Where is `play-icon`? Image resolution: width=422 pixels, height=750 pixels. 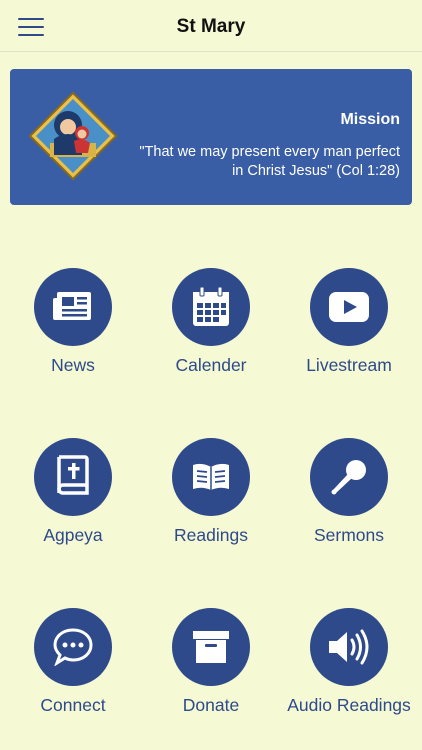
play-icon is located at coordinates (349, 307).